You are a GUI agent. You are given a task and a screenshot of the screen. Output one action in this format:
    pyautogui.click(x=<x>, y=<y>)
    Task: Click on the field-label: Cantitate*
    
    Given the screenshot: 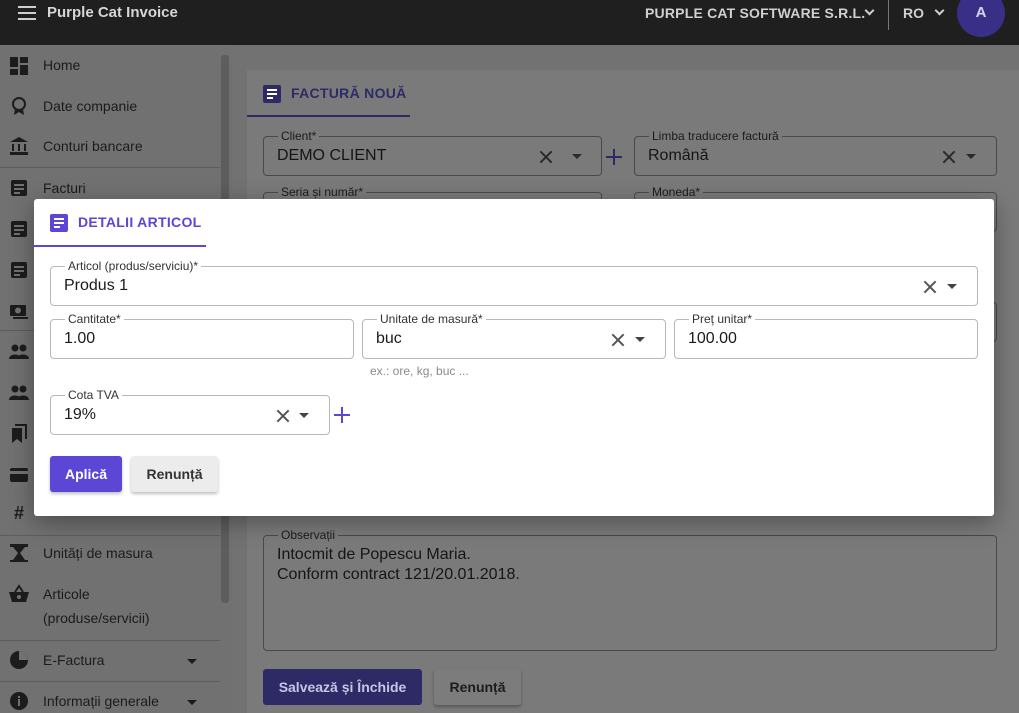 What is the action you would take?
    pyautogui.click(x=94, y=319)
    